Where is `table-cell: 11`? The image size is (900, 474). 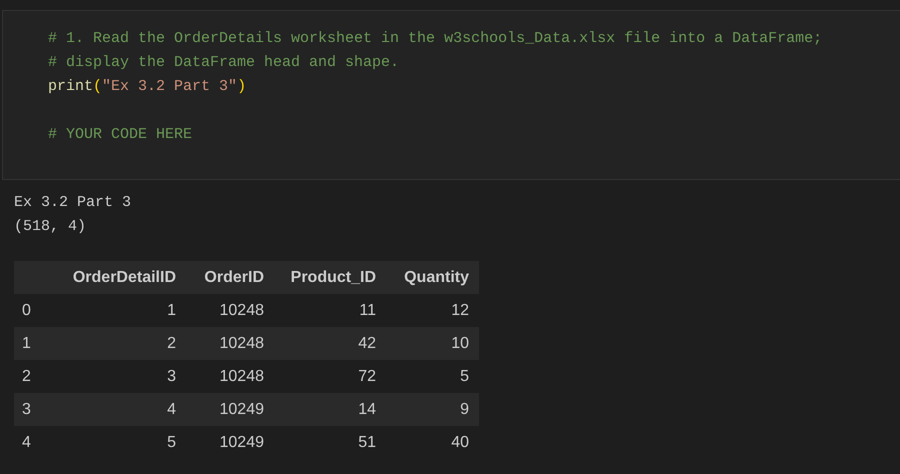 table-cell: 11 is located at coordinates (320, 310).